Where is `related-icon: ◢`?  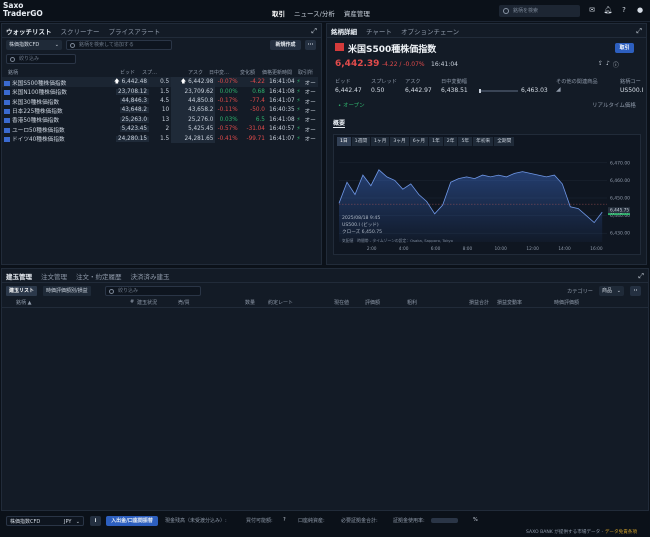 related-icon: ◢ is located at coordinates (558, 89).